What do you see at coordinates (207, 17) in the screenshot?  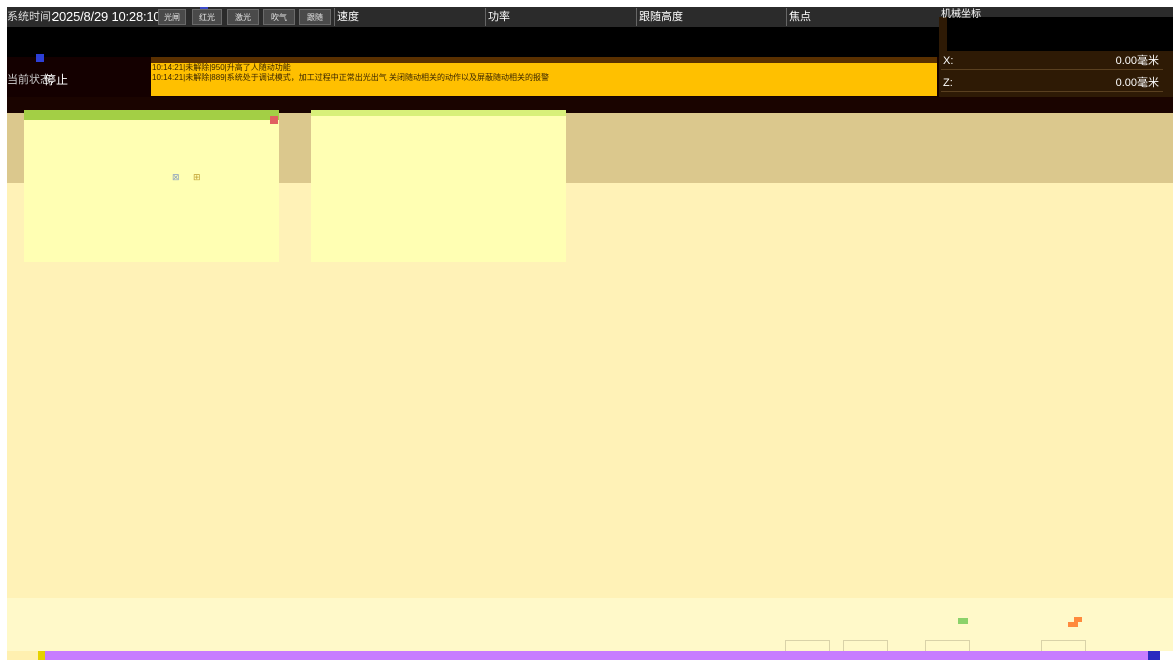 I see `red-light-toggle-button: 红光` at bounding box center [207, 17].